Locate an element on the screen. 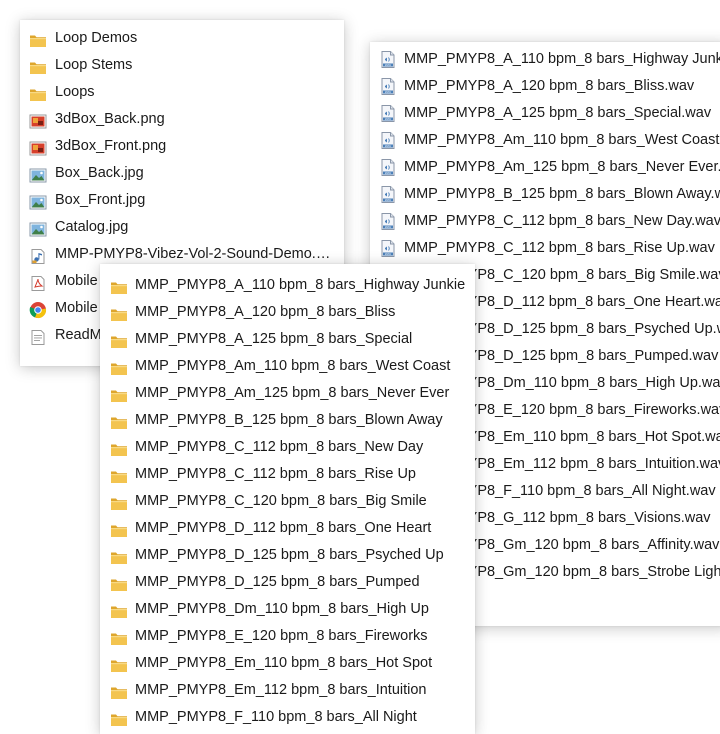 The image size is (720, 734). folder-item: MMP_PMYP8_Em_112 bpm_8 bars_Intuition is located at coordinates (287, 690).